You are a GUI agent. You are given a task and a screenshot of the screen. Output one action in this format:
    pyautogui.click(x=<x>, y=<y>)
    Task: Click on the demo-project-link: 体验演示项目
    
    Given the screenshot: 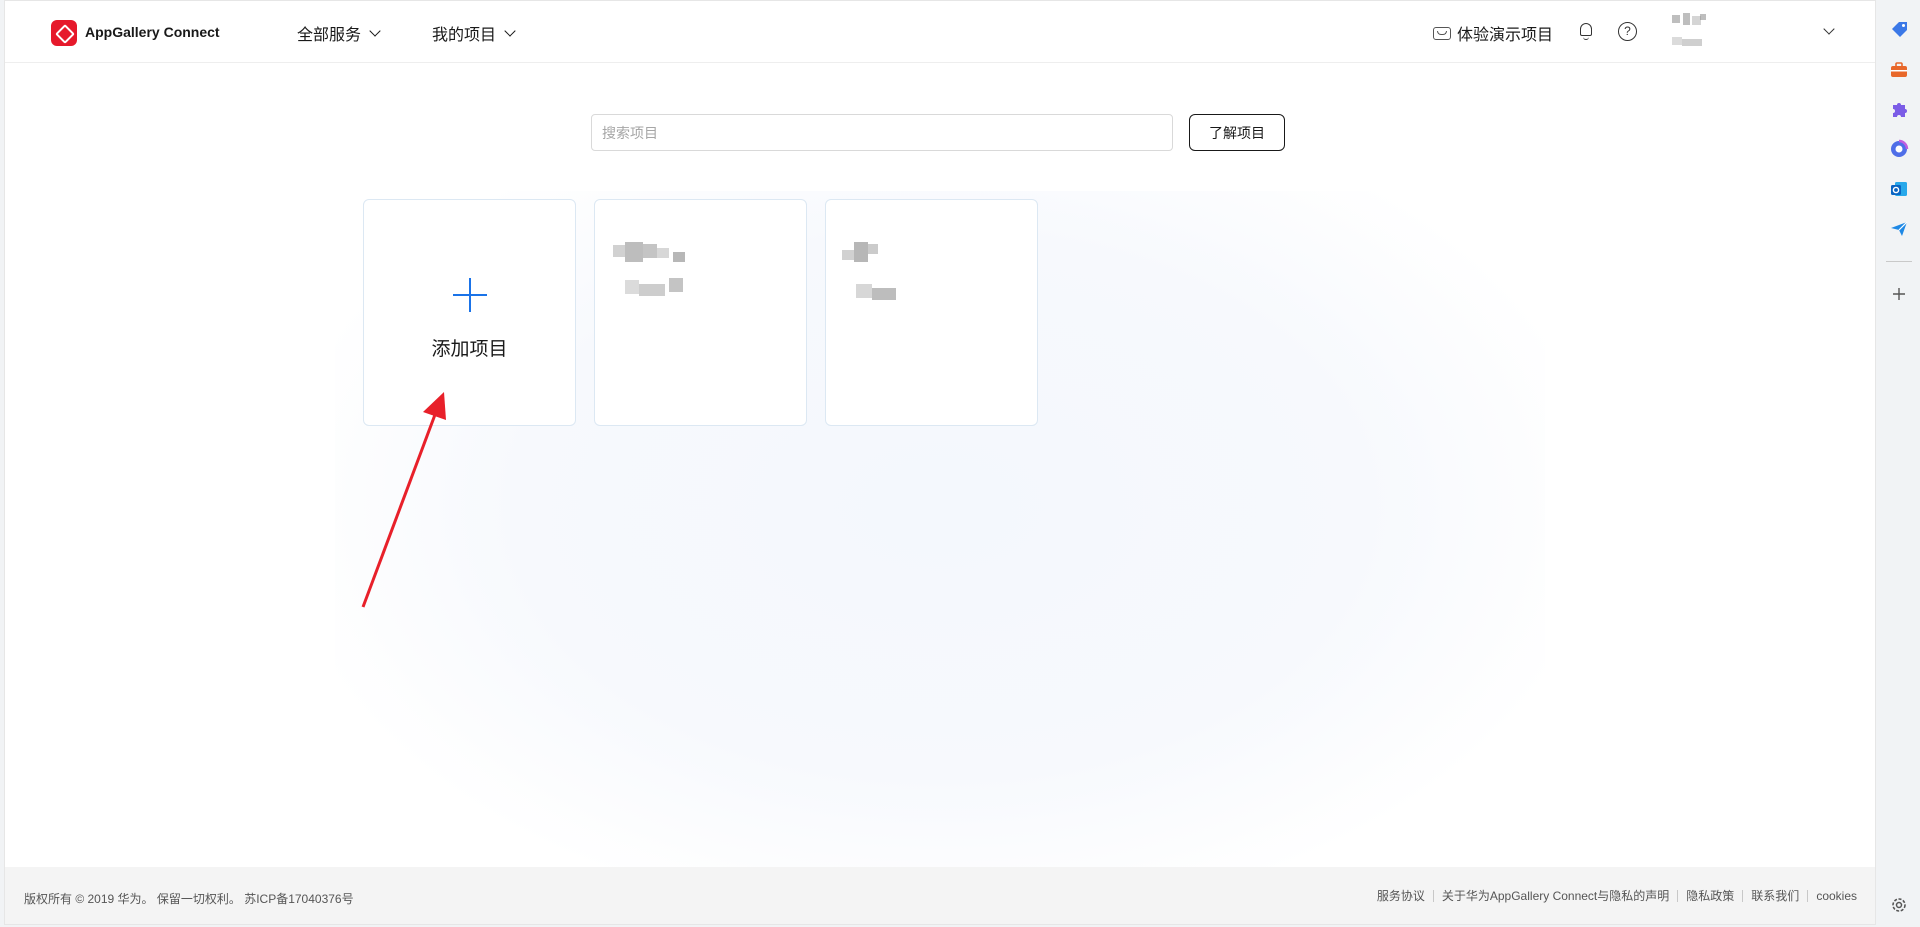 What is the action you would take?
    pyautogui.click(x=1493, y=33)
    